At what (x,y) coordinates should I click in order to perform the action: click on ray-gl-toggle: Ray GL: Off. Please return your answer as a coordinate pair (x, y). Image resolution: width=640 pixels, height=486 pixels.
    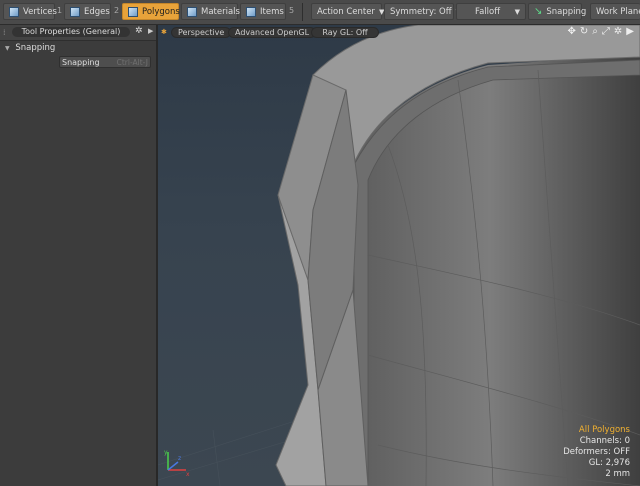
    Looking at the image, I should click on (345, 32).